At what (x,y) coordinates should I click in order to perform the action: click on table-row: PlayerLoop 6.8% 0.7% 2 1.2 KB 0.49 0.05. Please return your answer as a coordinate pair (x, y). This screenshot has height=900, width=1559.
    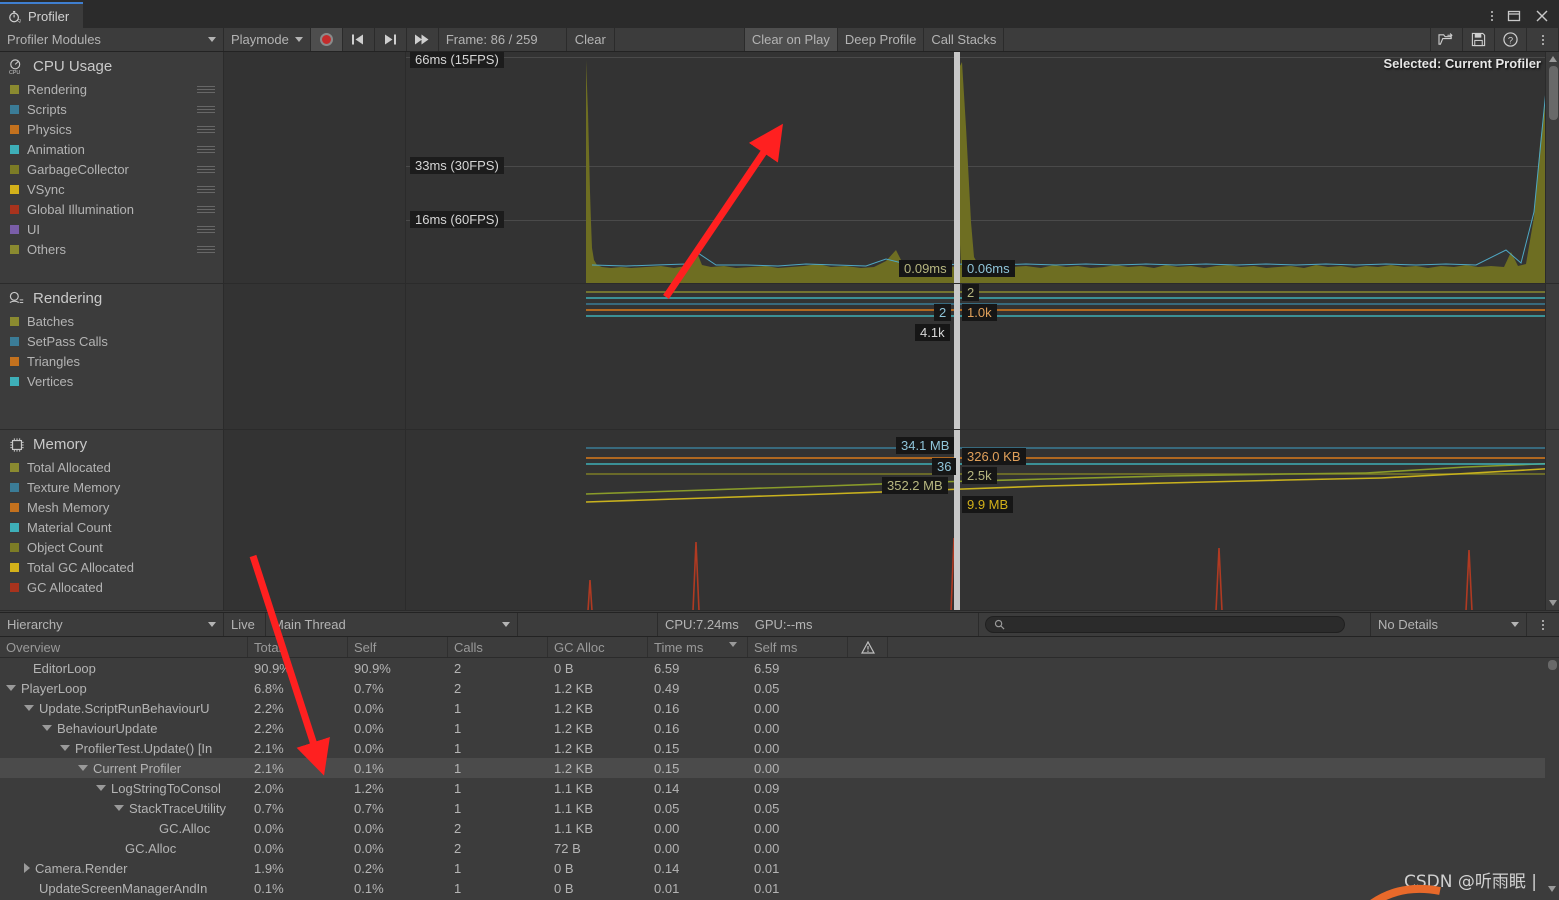
    Looking at the image, I should click on (779, 688).